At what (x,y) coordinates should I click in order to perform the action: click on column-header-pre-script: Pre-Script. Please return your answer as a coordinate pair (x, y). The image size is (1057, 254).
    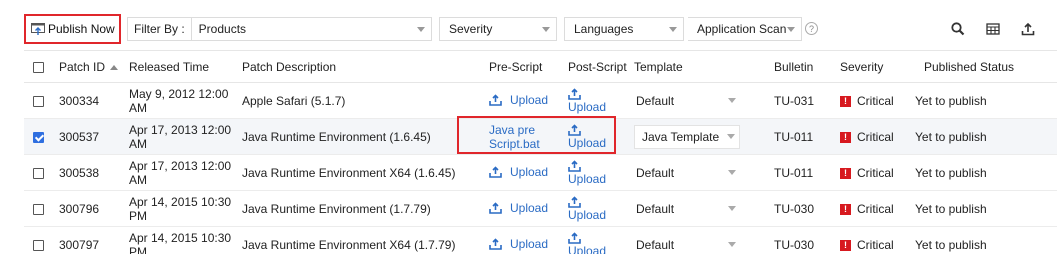
    Looking at the image, I should click on (514, 66).